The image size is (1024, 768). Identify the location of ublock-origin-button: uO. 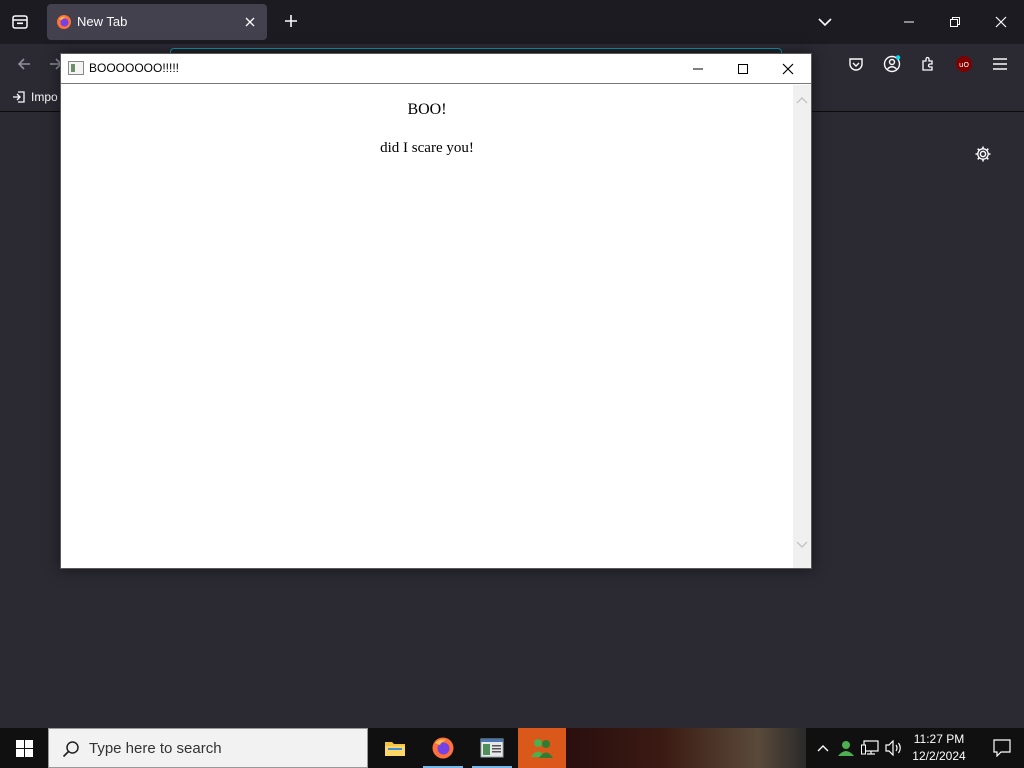
(964, 64).